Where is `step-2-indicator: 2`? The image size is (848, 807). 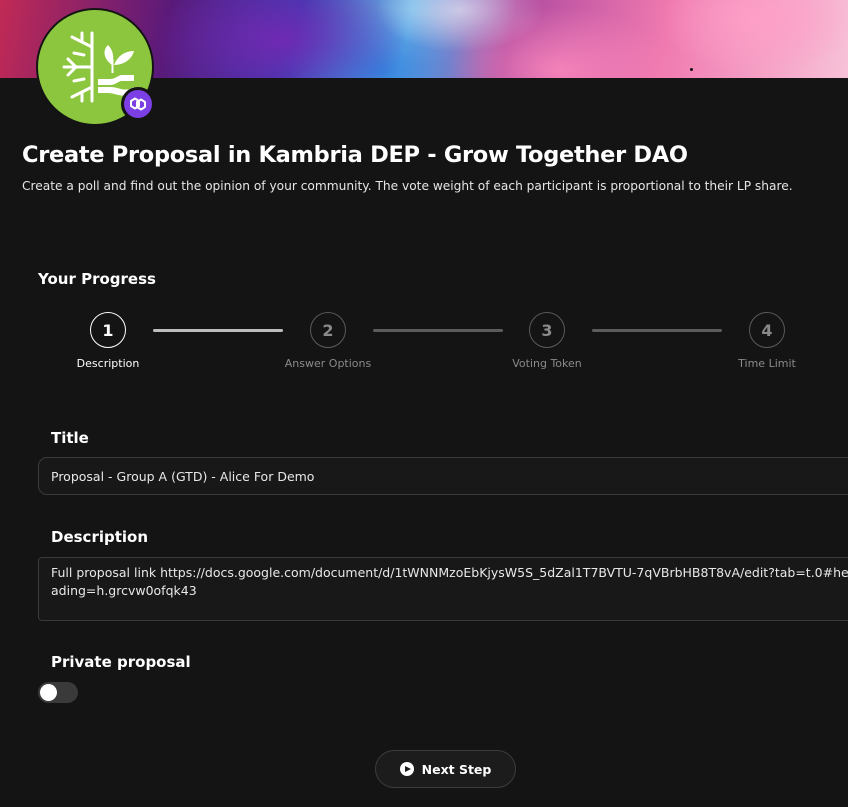 step-2-indicator: 2 is located at coordinates (328, 330).